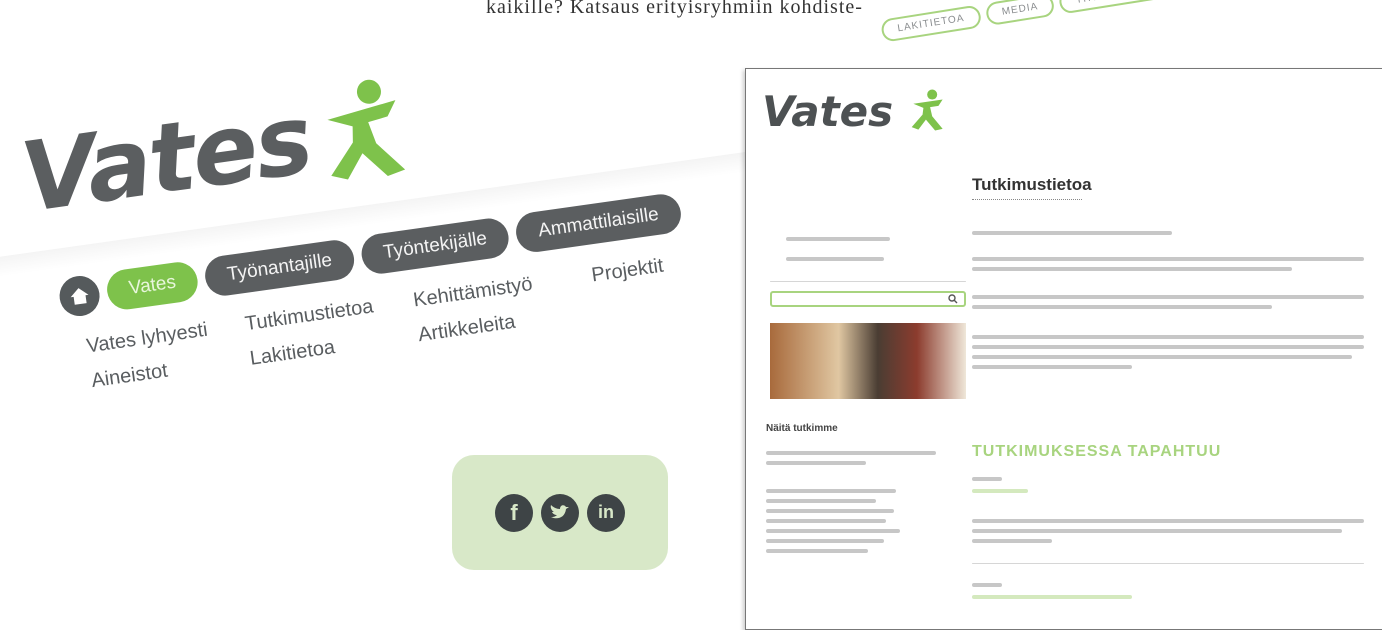 The width and height of the screenshot is (1382, 630). I want to click on home-button, so click(79, 296).